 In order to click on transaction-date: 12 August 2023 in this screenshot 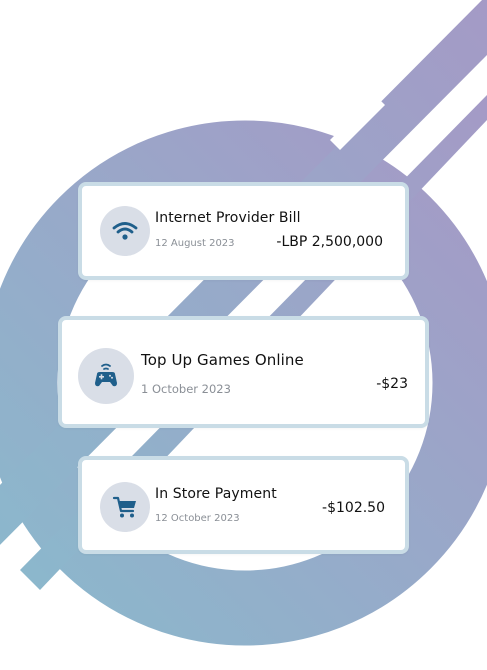, I will do `click(195, 243)`.